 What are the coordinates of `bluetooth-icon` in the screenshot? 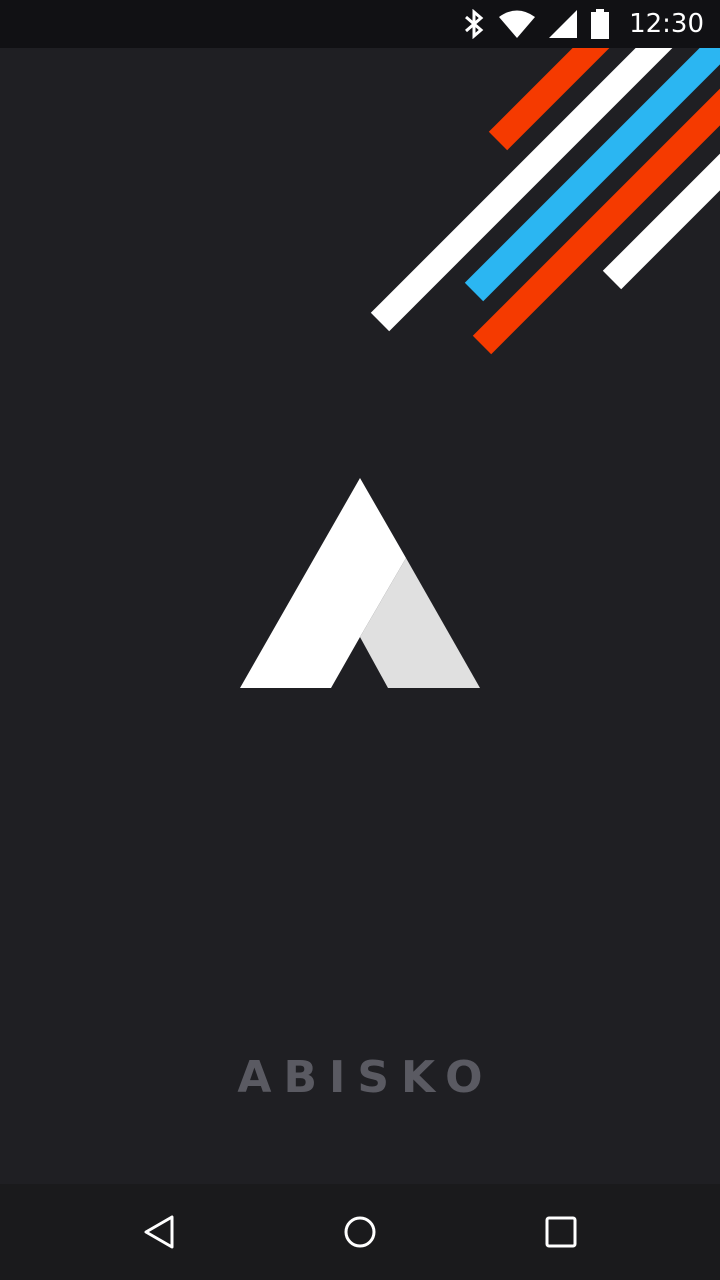 It's located at (474, 24).